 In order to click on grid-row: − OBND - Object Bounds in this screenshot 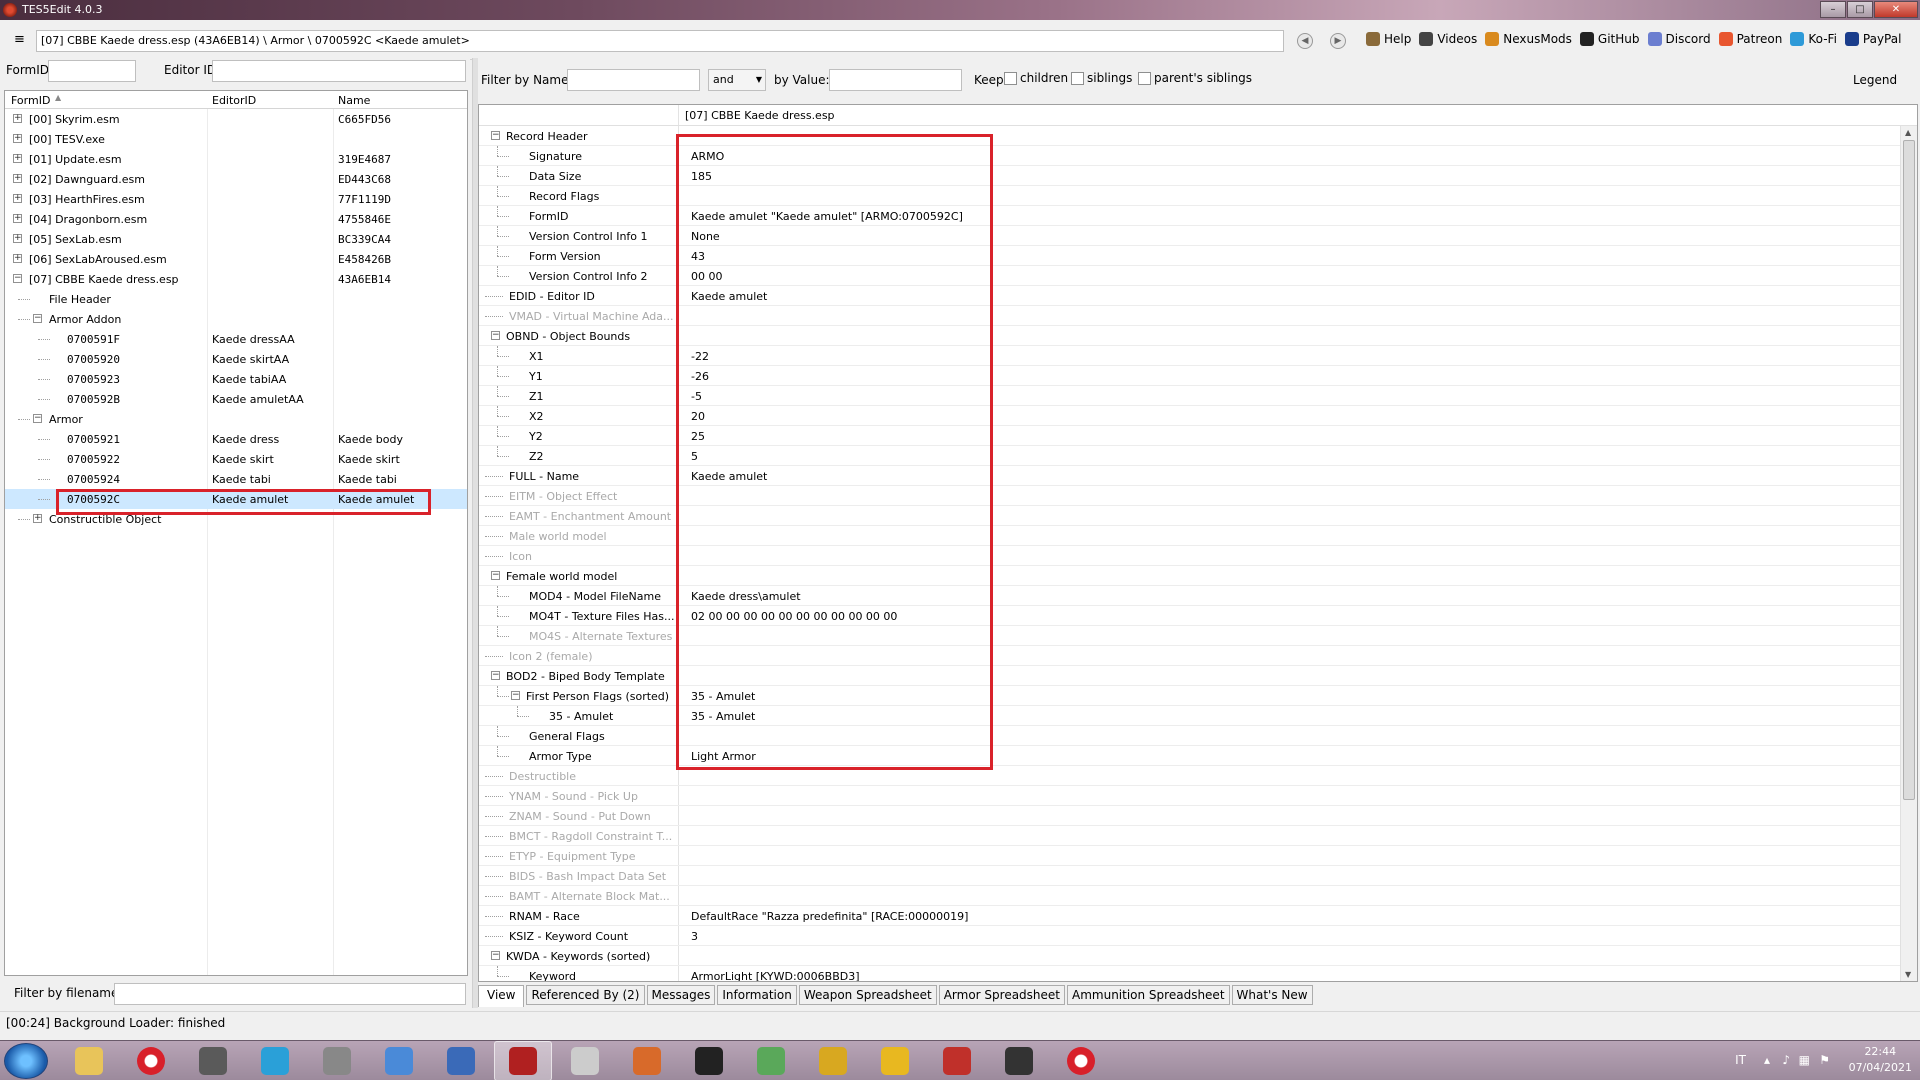, I will do `click(1198, 336)`.